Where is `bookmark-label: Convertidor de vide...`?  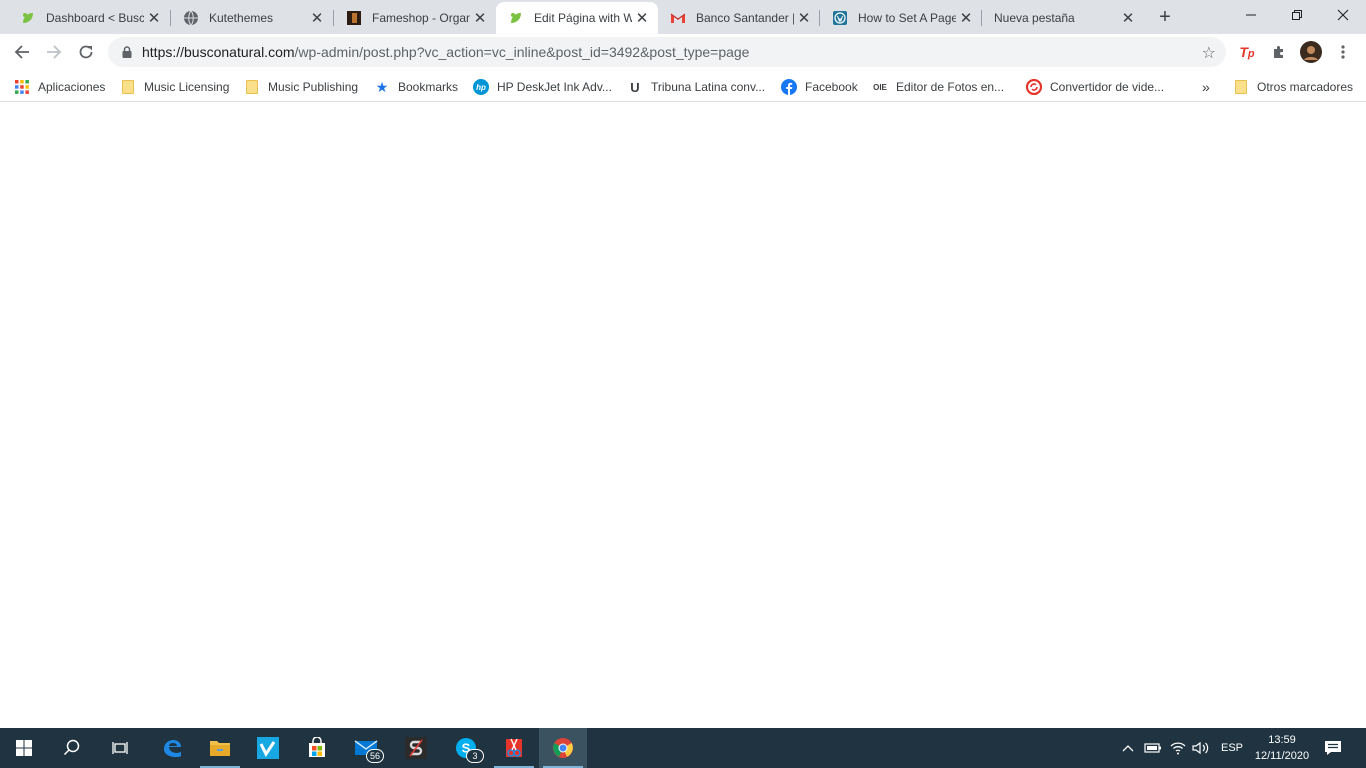
bookmark-label: Convertidor de vide... is located at coordinates (1107, 87).